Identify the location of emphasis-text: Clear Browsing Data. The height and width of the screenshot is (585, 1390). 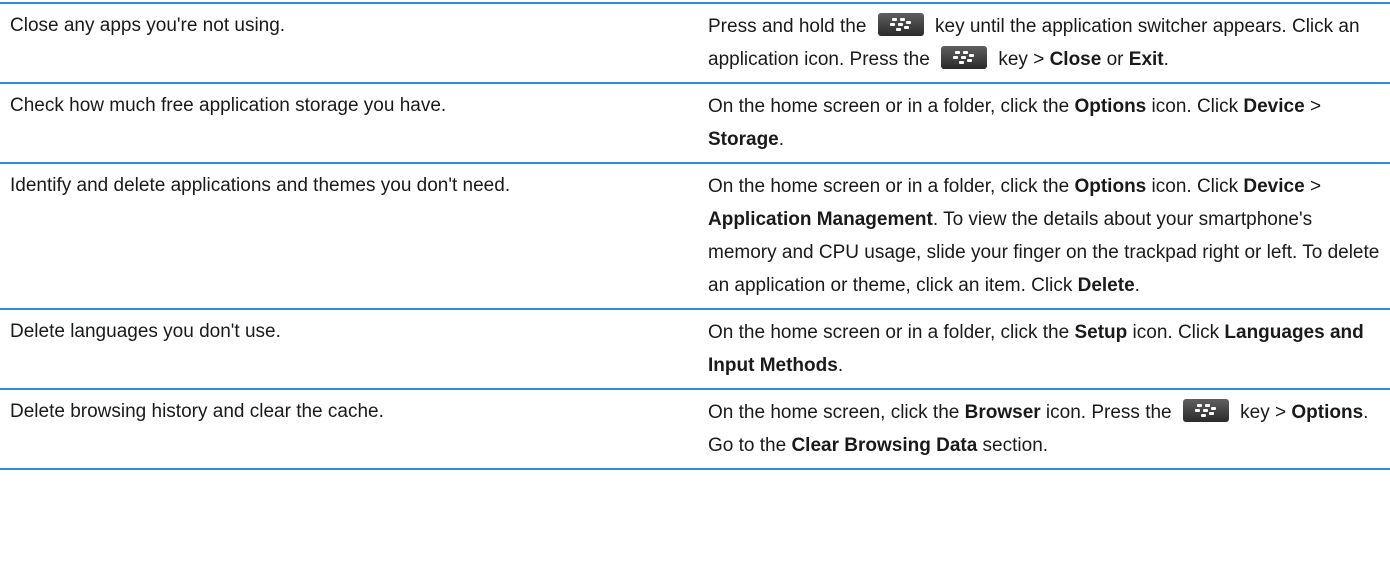
(884, 445).